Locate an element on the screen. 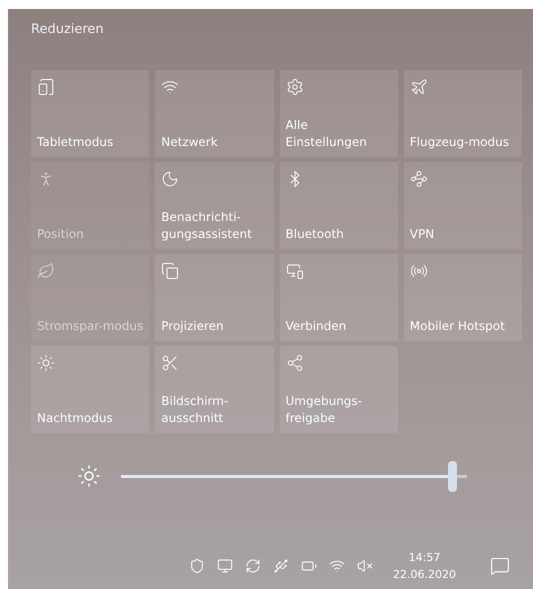  brightness-slider is located at coordinates (294, 476).